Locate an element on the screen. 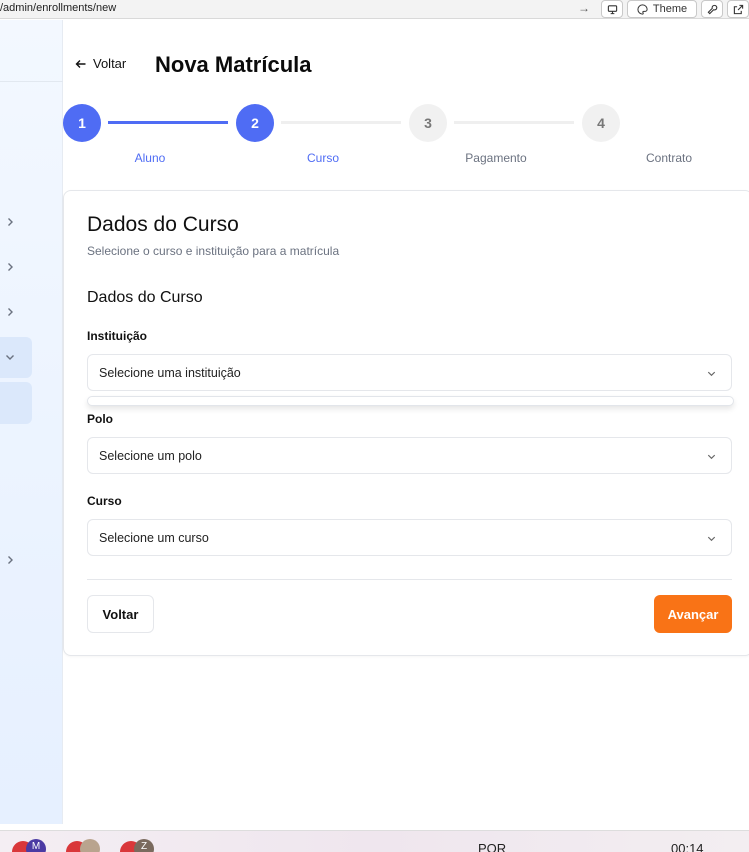  step-2-circle: 2 is located at coordinates (255, 123).